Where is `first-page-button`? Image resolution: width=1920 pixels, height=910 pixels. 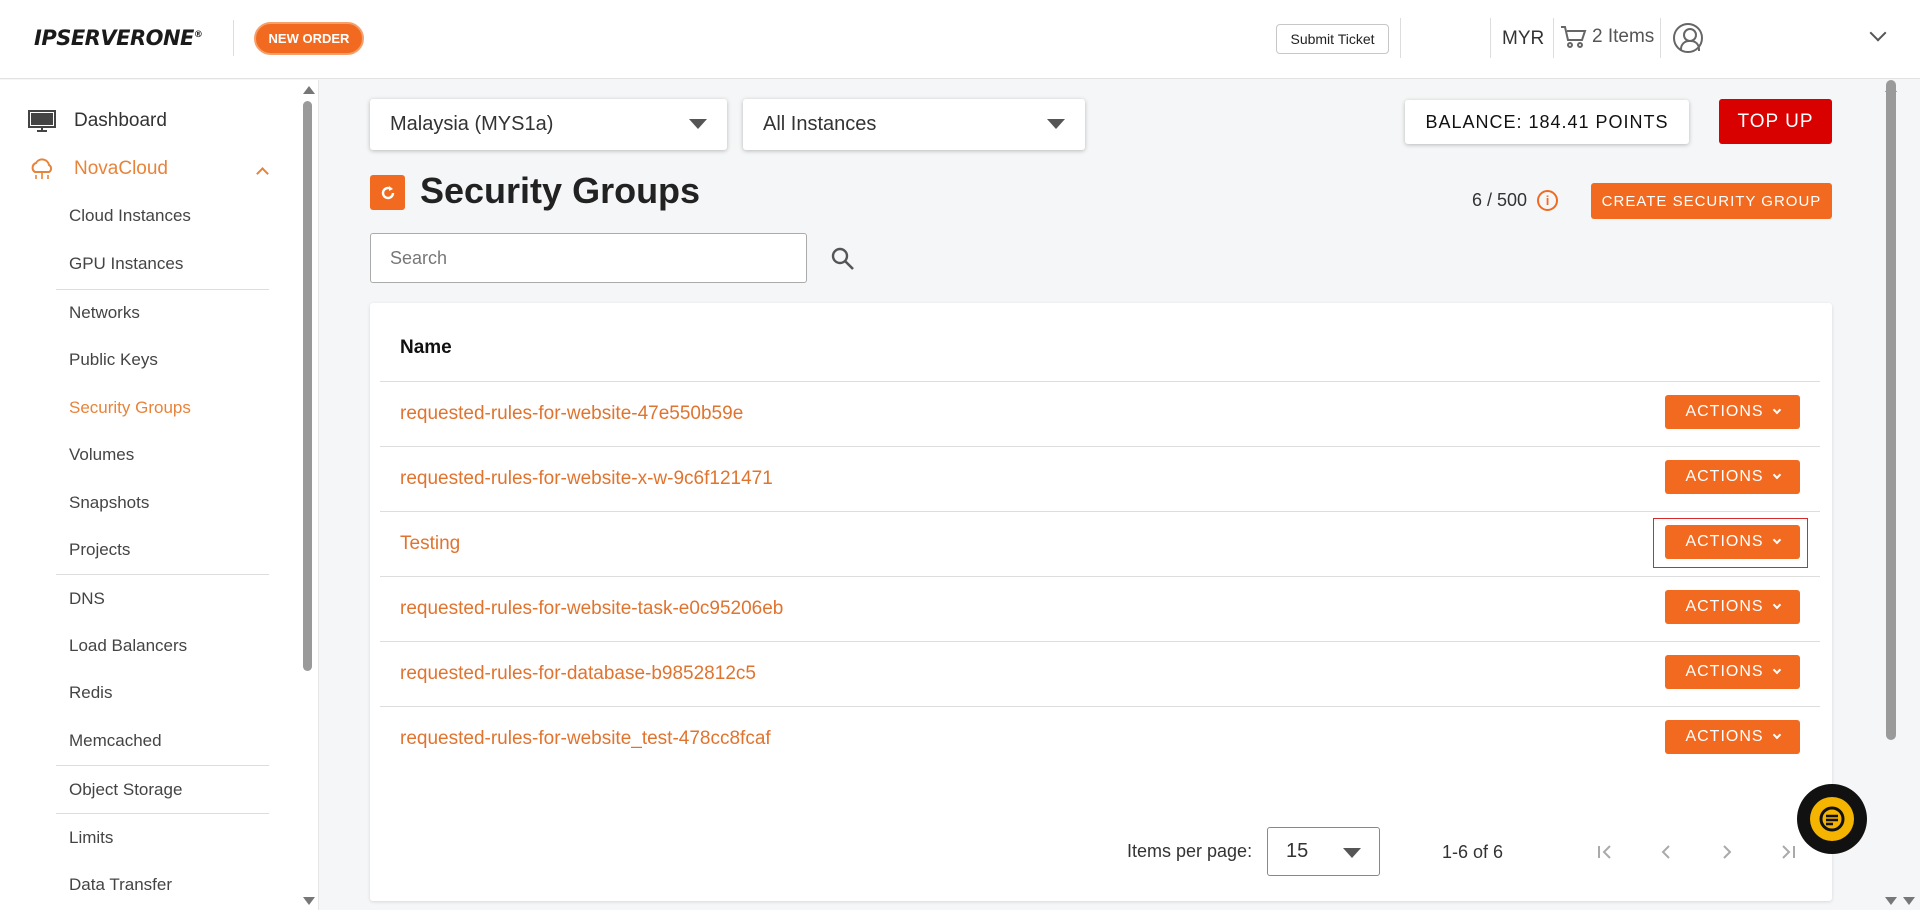
first-page-button is located at coordinates (1605, 852).